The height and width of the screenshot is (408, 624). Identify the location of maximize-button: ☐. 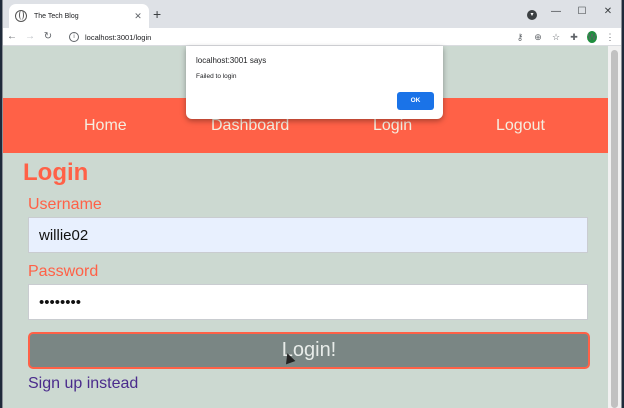
(582, 11).